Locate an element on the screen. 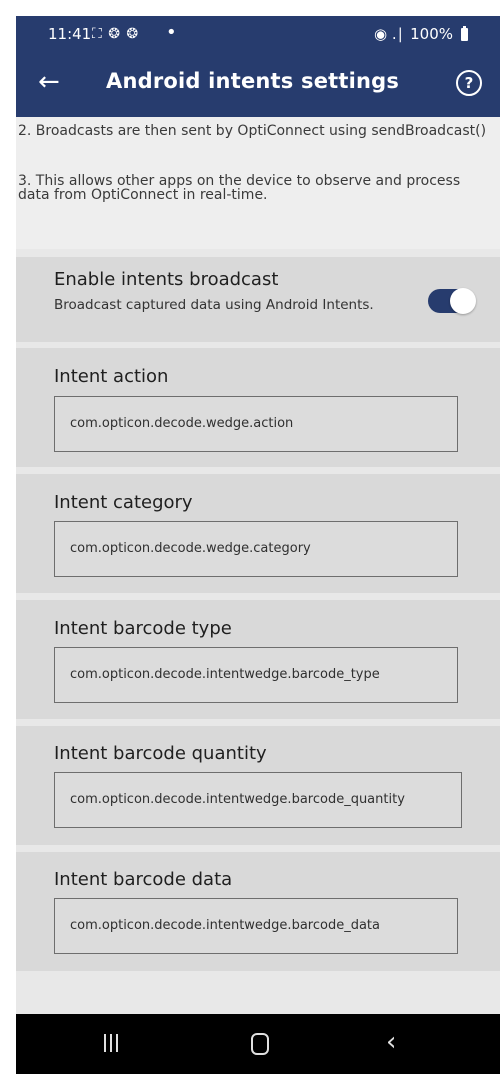 The width and height of the screenshot is (503, 1074). intent-category-value: com.opticon.decode.wedge.category is located at coordinates (190, 548).